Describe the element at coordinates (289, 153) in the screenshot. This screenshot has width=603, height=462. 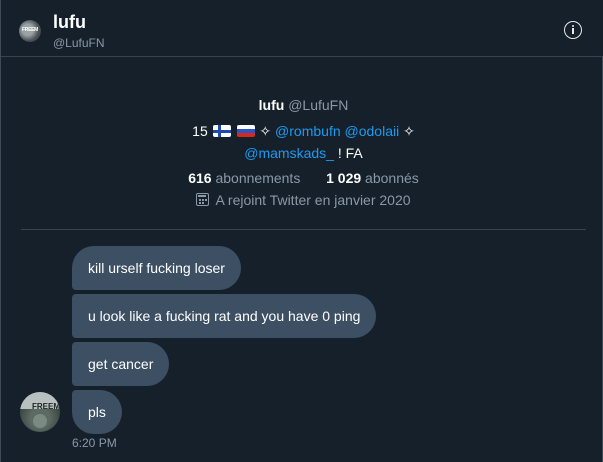
I see `bio-mention-mamskads: @mamskads_` at that location.